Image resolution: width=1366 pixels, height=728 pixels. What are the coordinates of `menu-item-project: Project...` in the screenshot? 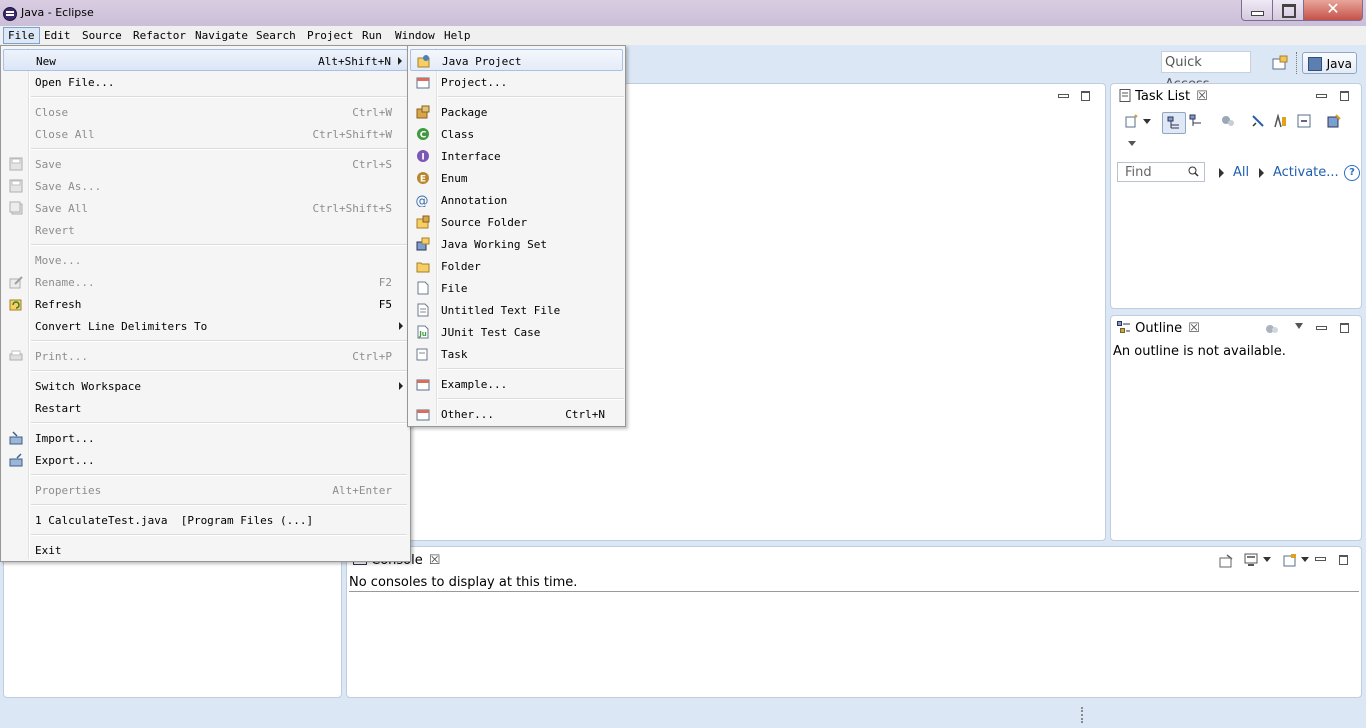 It's located at (516, 82).